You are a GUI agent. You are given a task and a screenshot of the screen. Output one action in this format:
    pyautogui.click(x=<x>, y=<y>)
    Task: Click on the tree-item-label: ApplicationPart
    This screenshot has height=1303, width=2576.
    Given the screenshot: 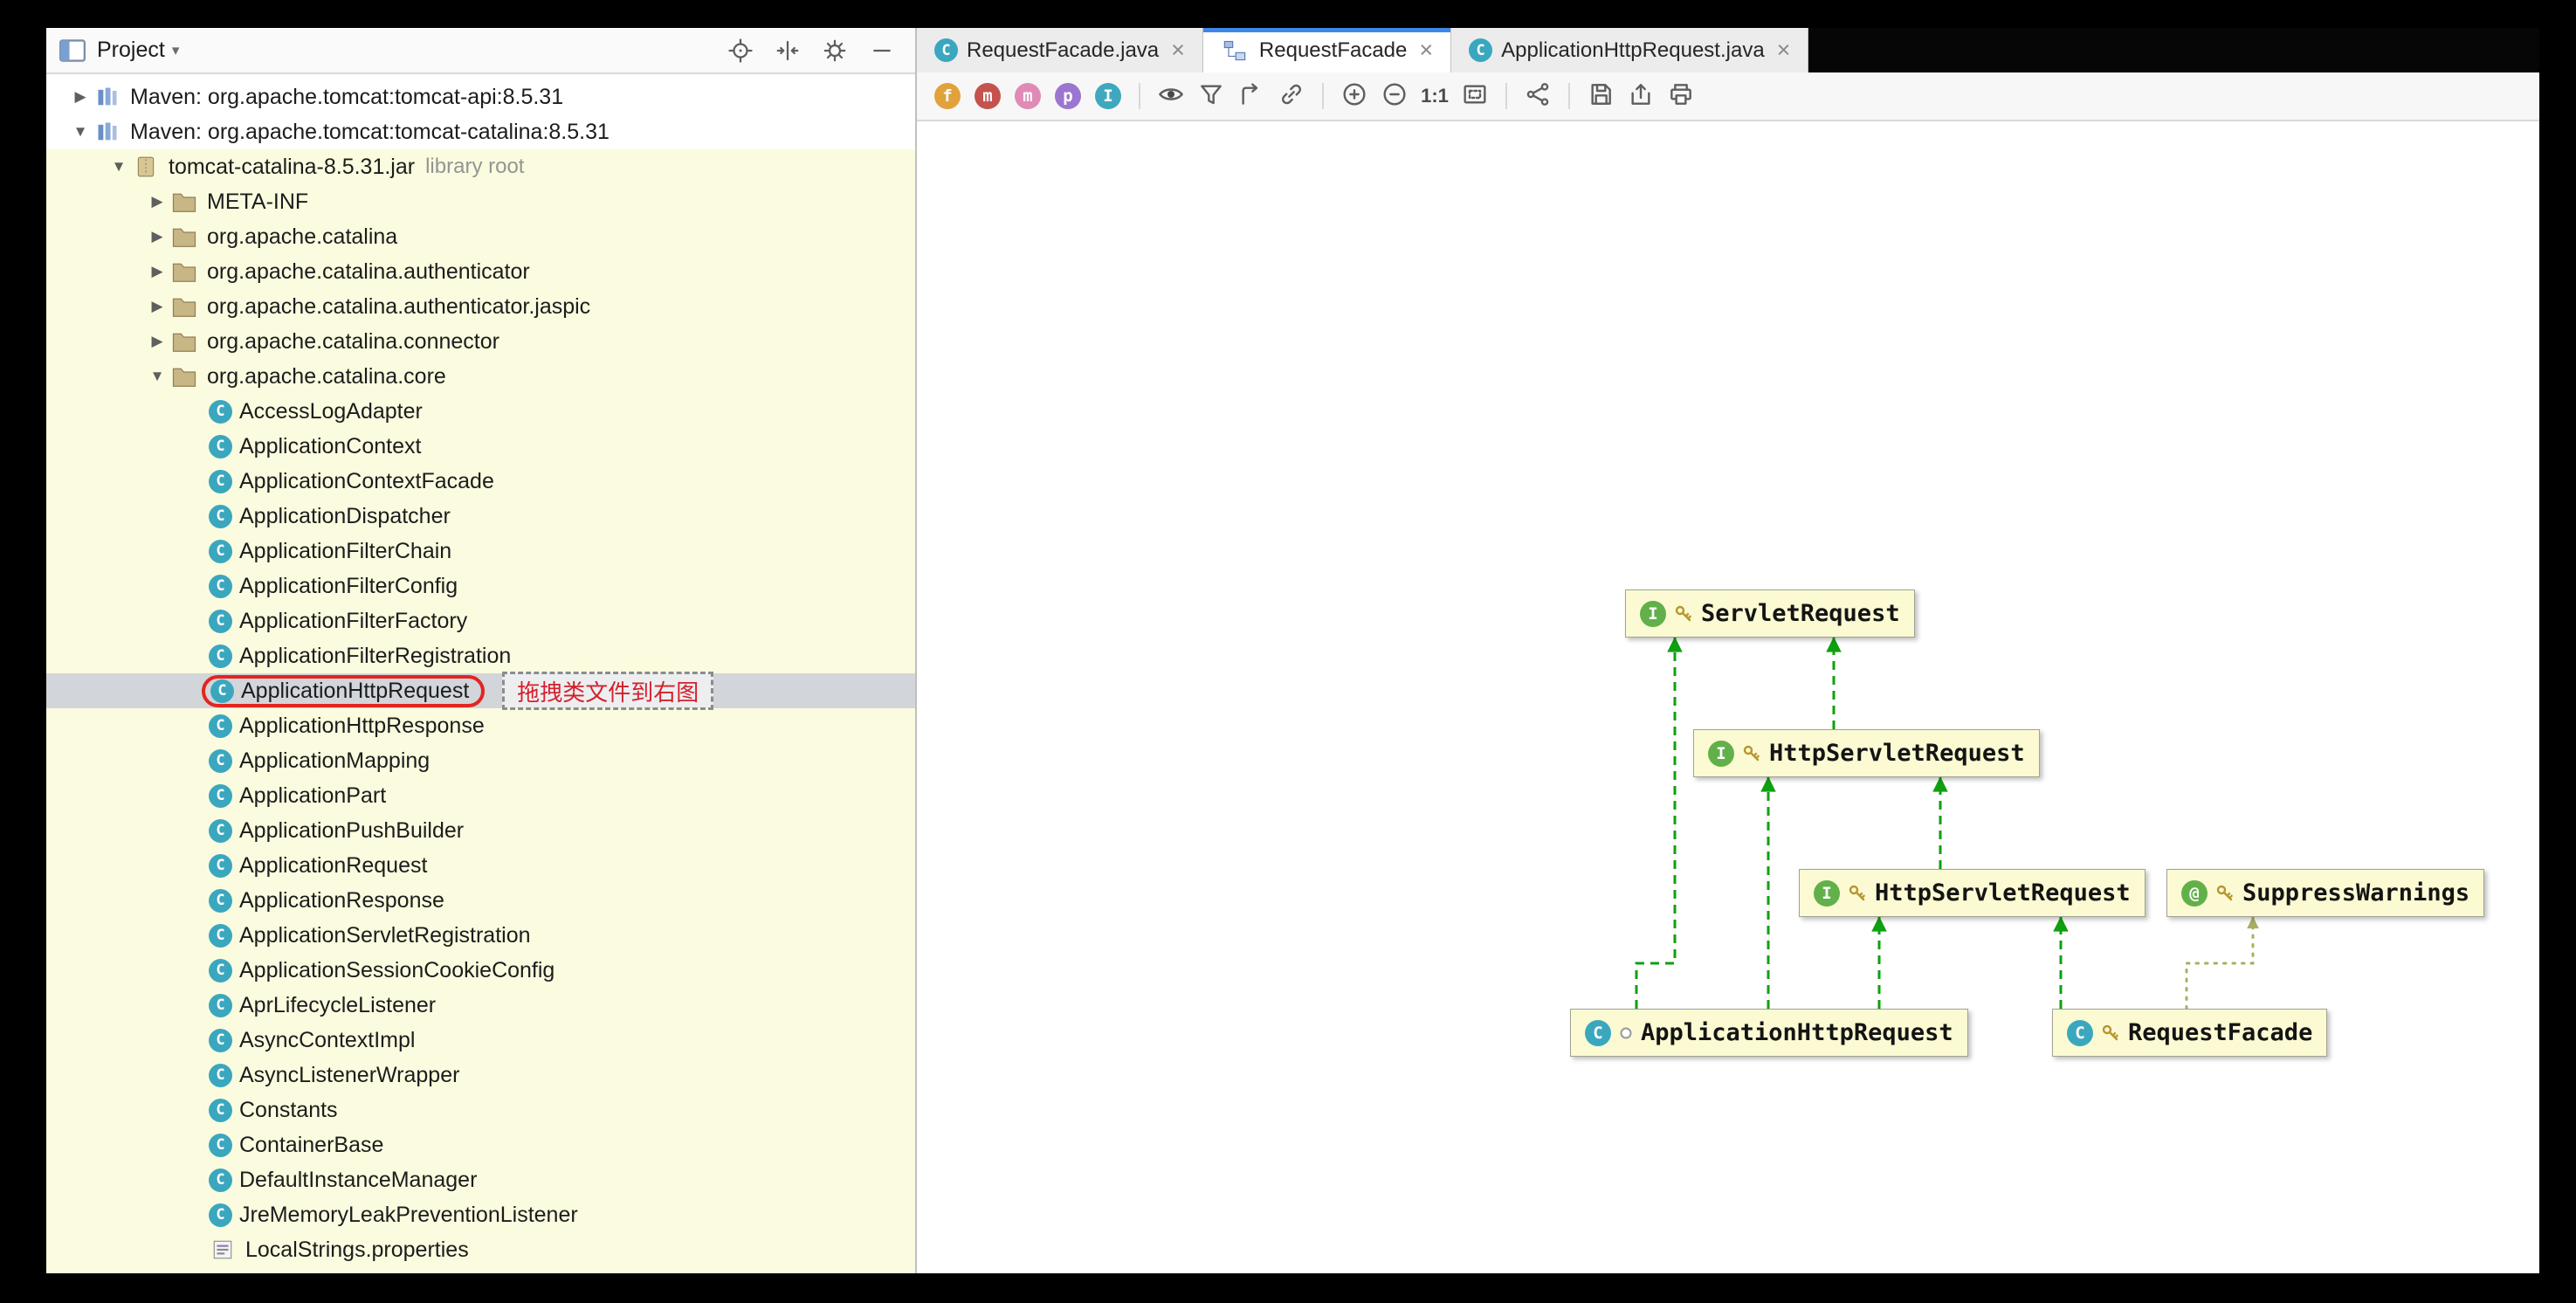 What is the action you would take?
    pyautogui.click(x=313, y=795)
    